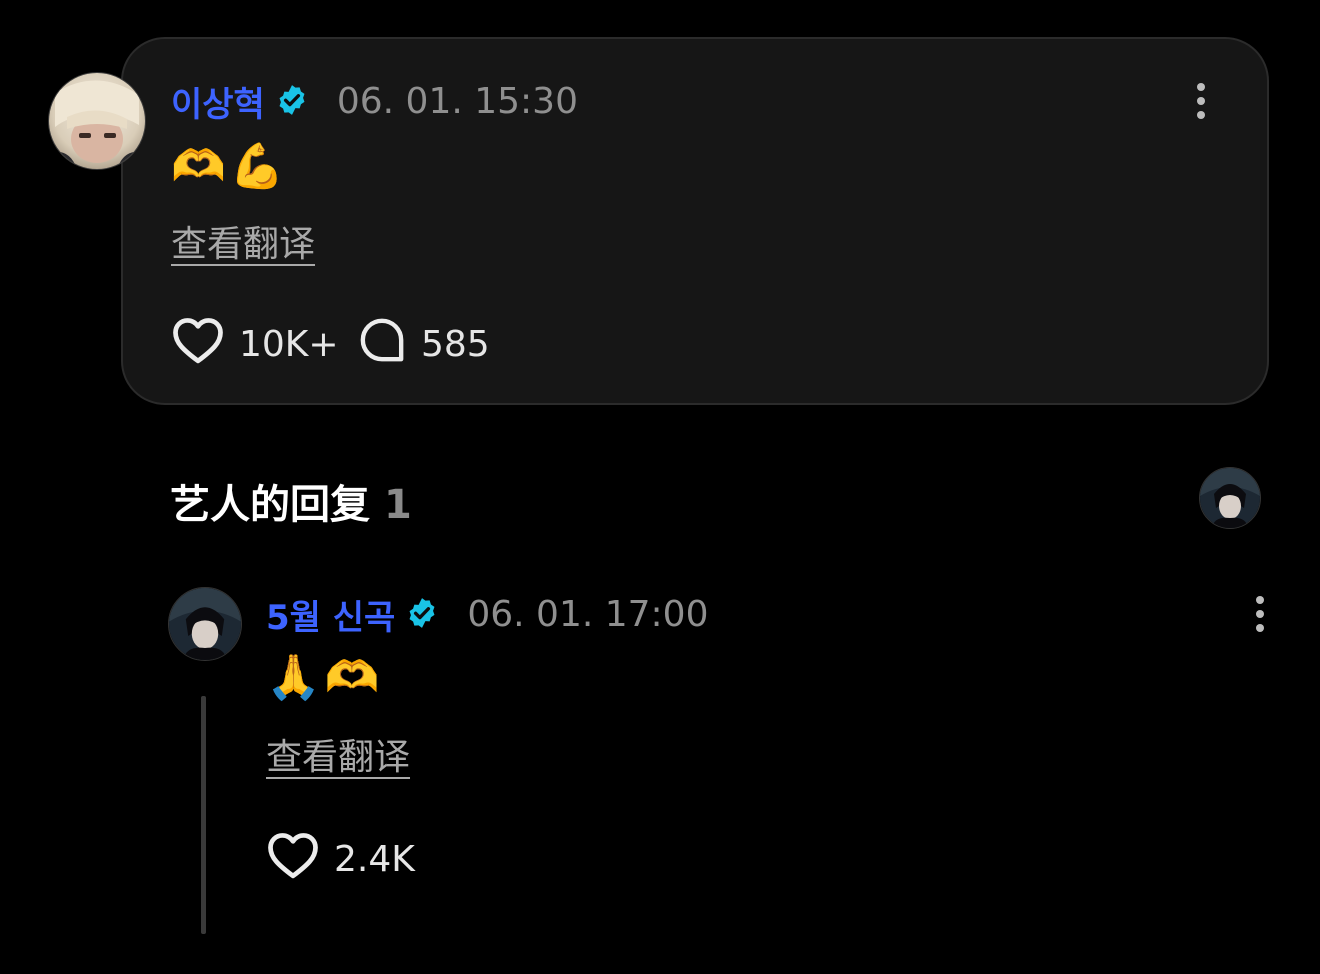  I want to click on post-author-avatar, so click(97, 121).